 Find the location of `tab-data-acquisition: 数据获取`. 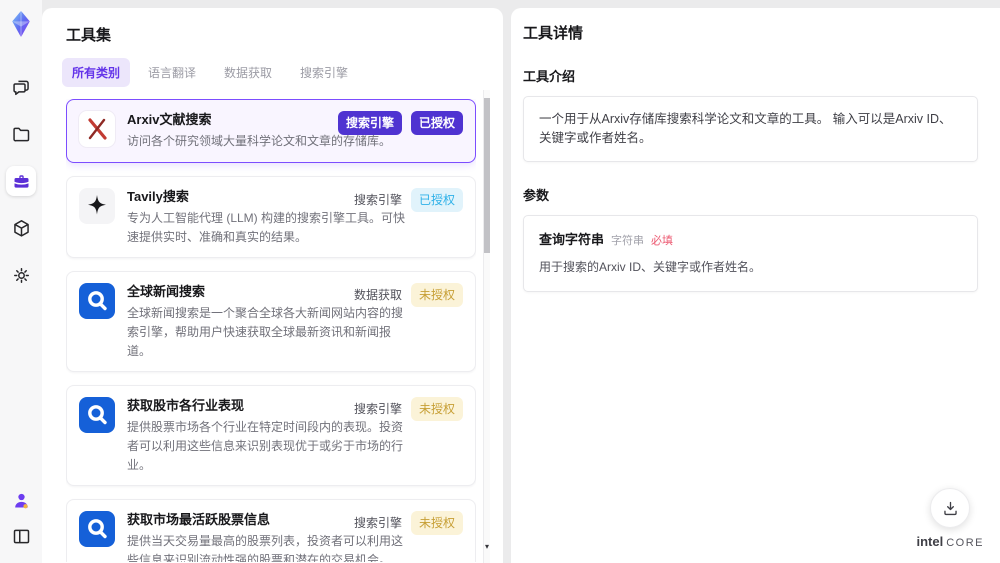

tab-data-acquisition: 数据获取 is located at coordinates (248, 72).